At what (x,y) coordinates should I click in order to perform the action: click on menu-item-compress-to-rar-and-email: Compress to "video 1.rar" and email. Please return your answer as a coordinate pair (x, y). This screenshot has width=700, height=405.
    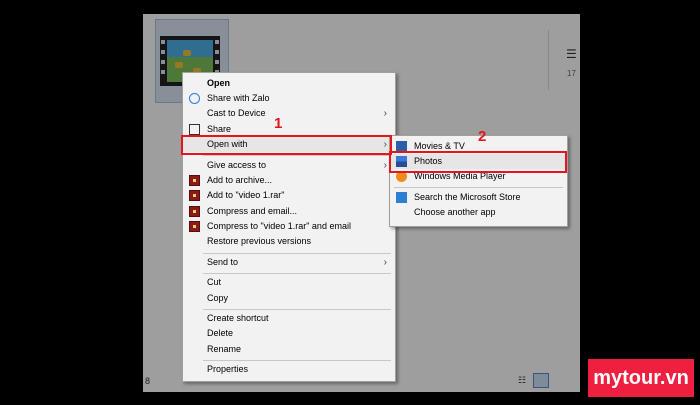
    Looking at the image, I should click on (289, 226).